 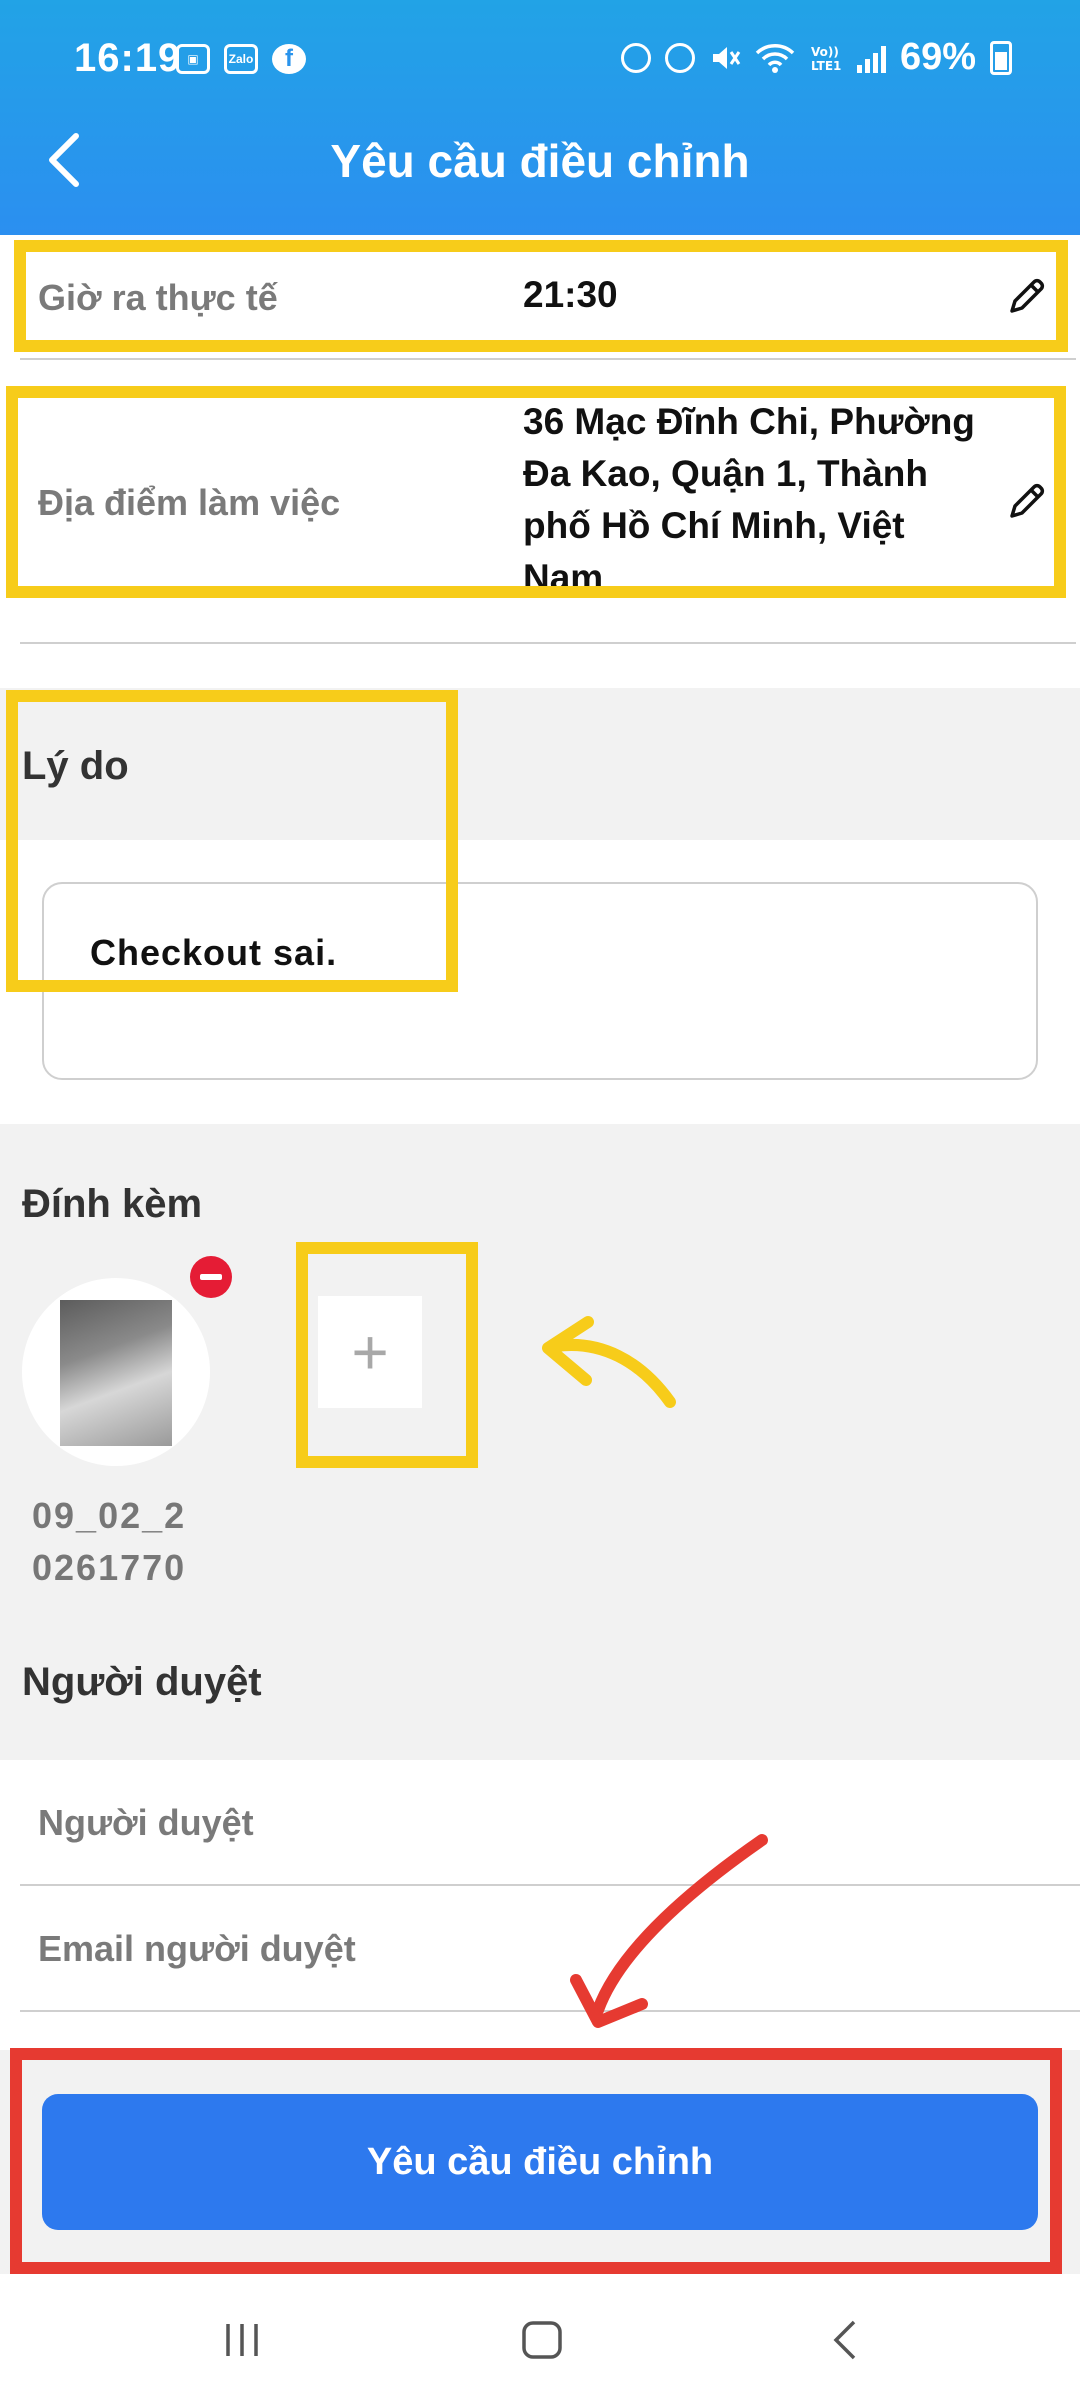 I want to click on sync-icon, so click(x=635, y=57).